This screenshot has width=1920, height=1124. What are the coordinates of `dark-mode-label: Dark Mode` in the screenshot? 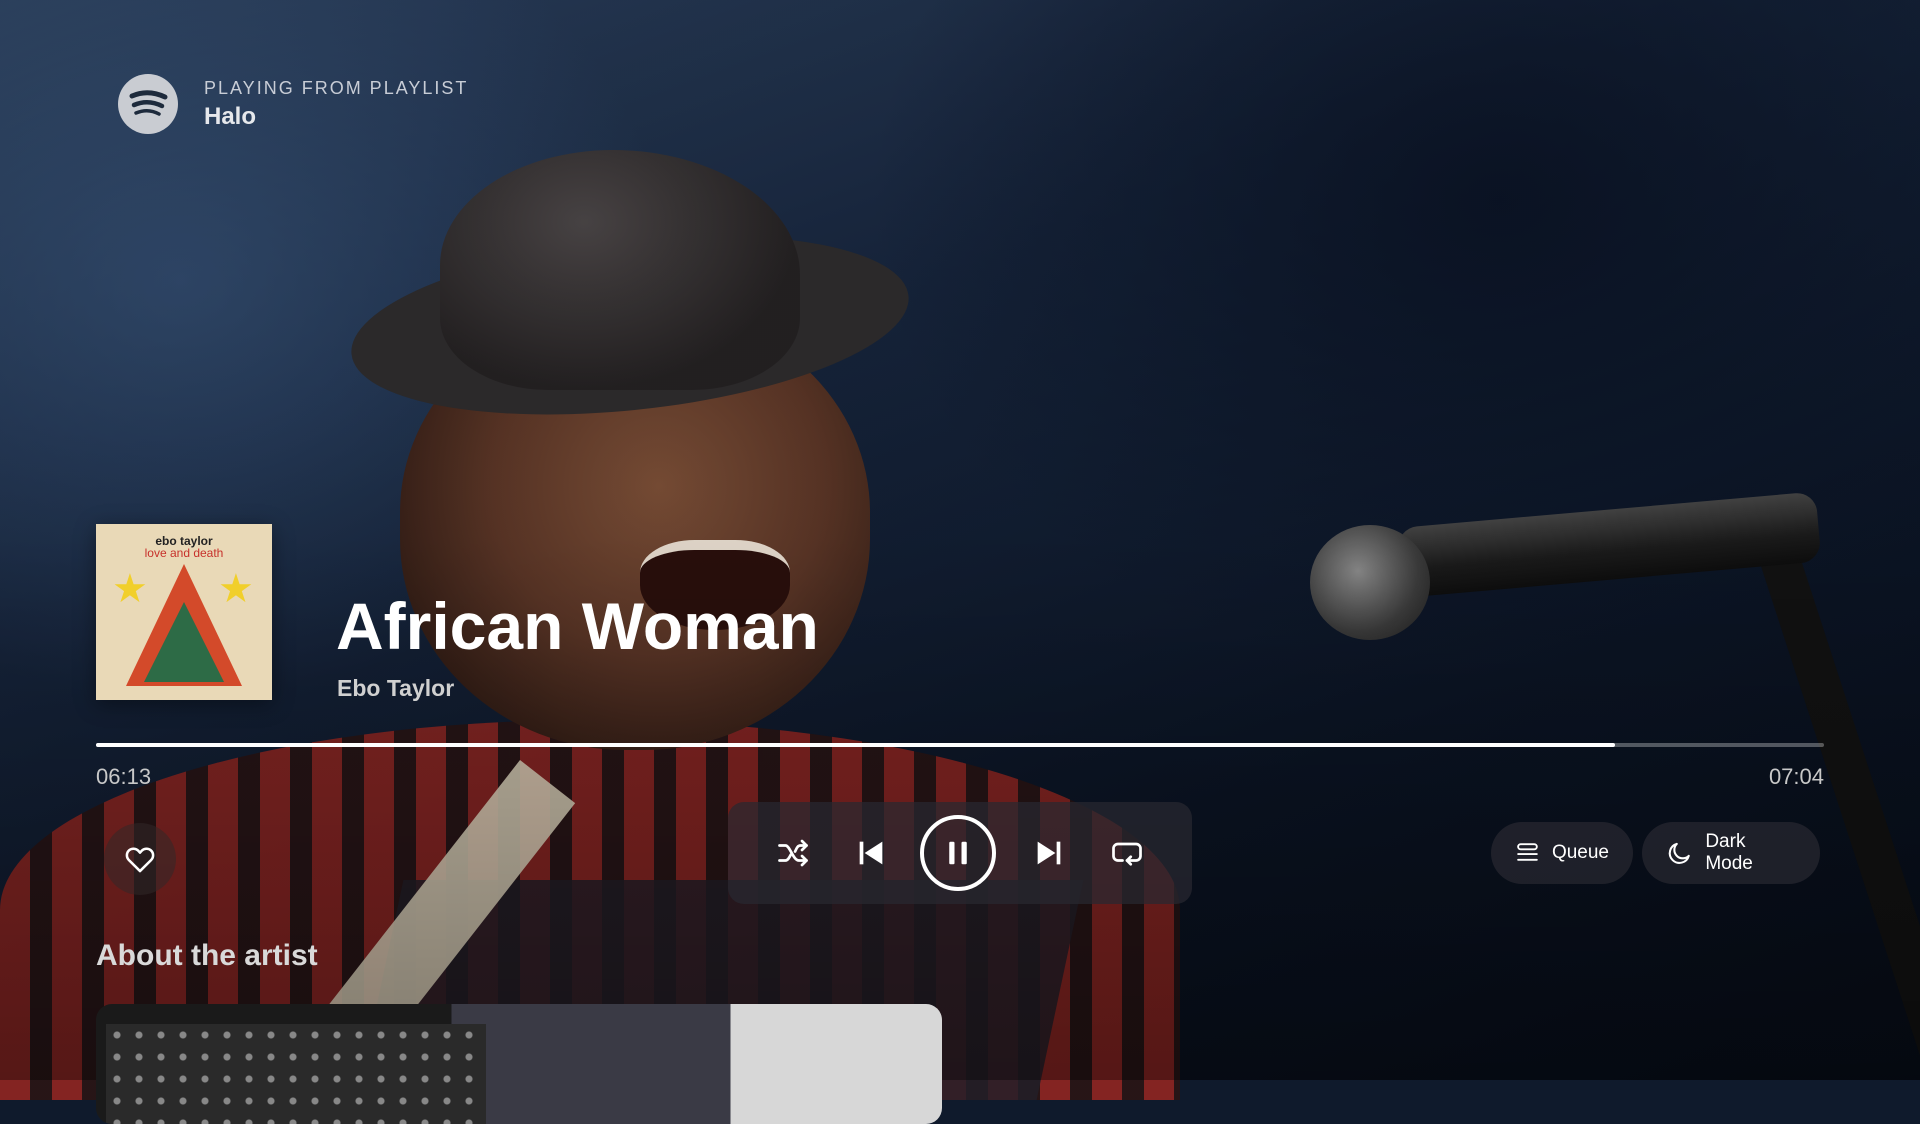 It's located at (1729, 852).